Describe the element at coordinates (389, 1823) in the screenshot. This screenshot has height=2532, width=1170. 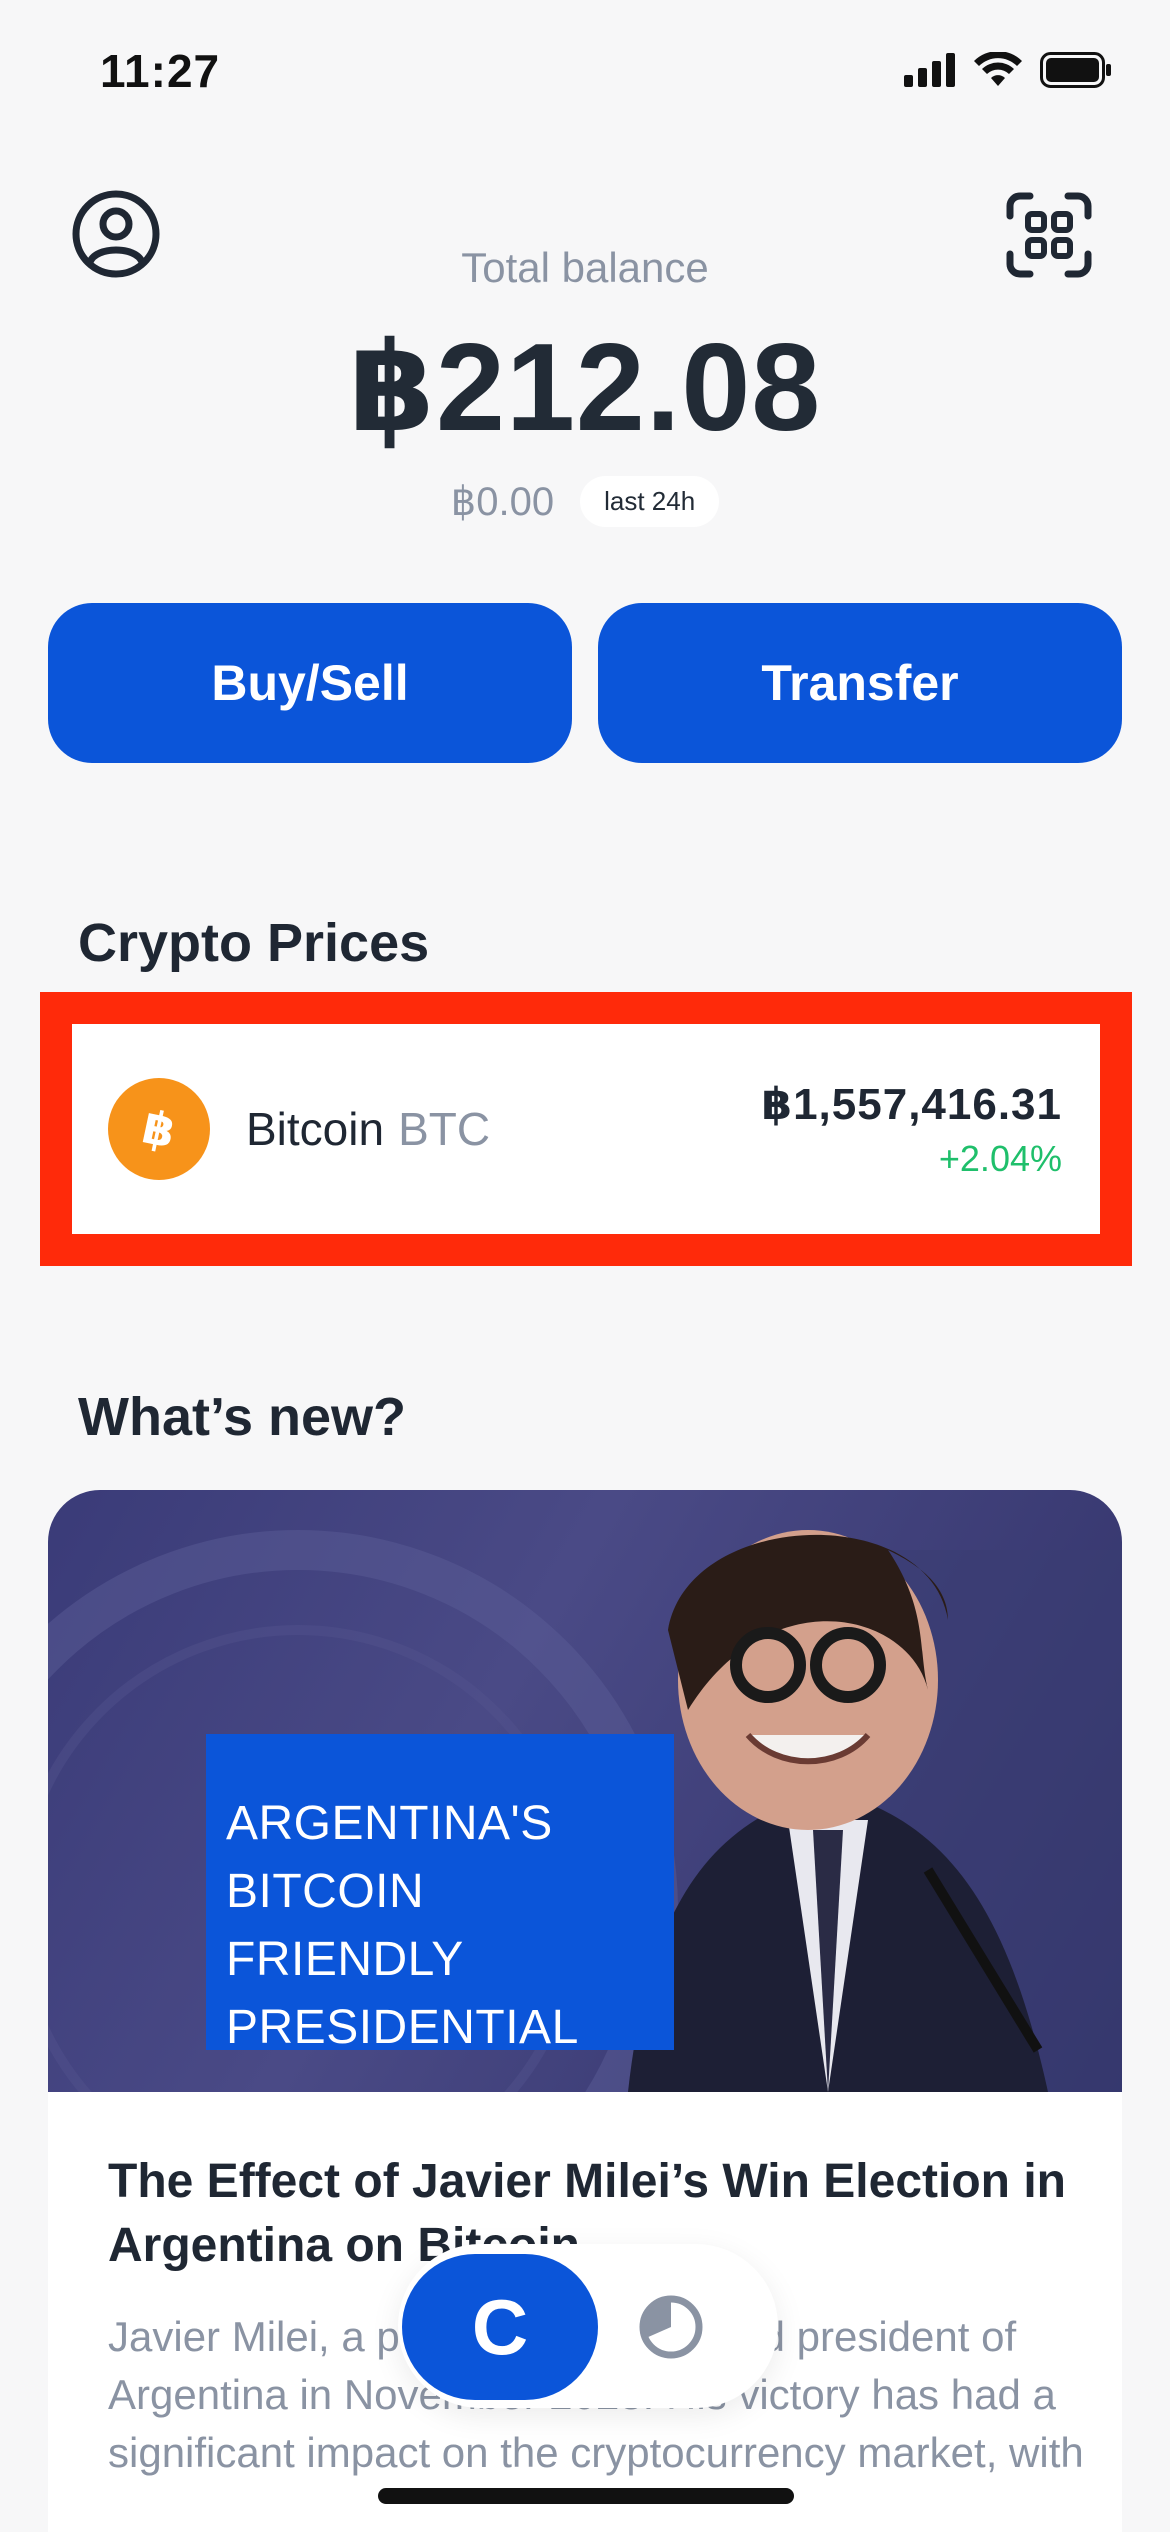
I see `banner-line: ARGENTINA'S` at that location.